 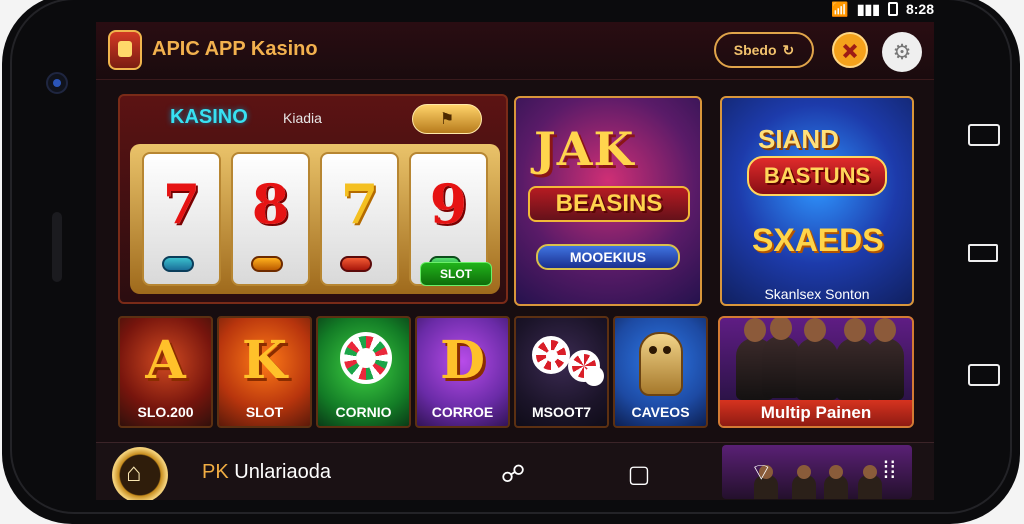 What do you see at coordinates (456, 274) in the screenshot?
I see `slot-button: SLOT` at bounding box center [456, 274].